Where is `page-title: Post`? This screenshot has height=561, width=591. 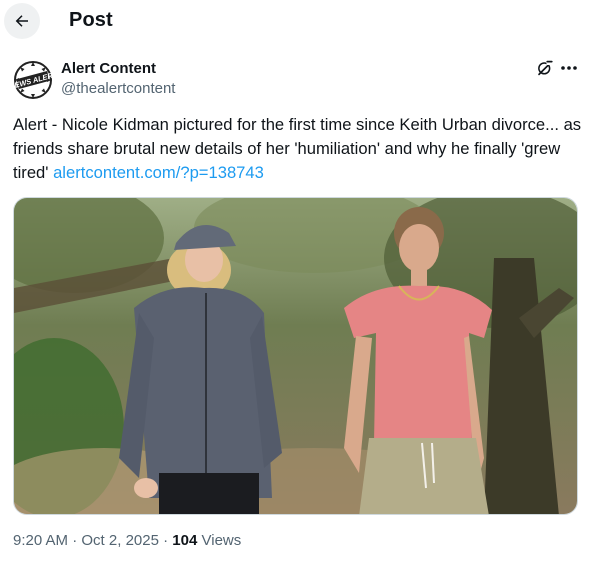 page-title: Post is located at coordinates (91, 20).